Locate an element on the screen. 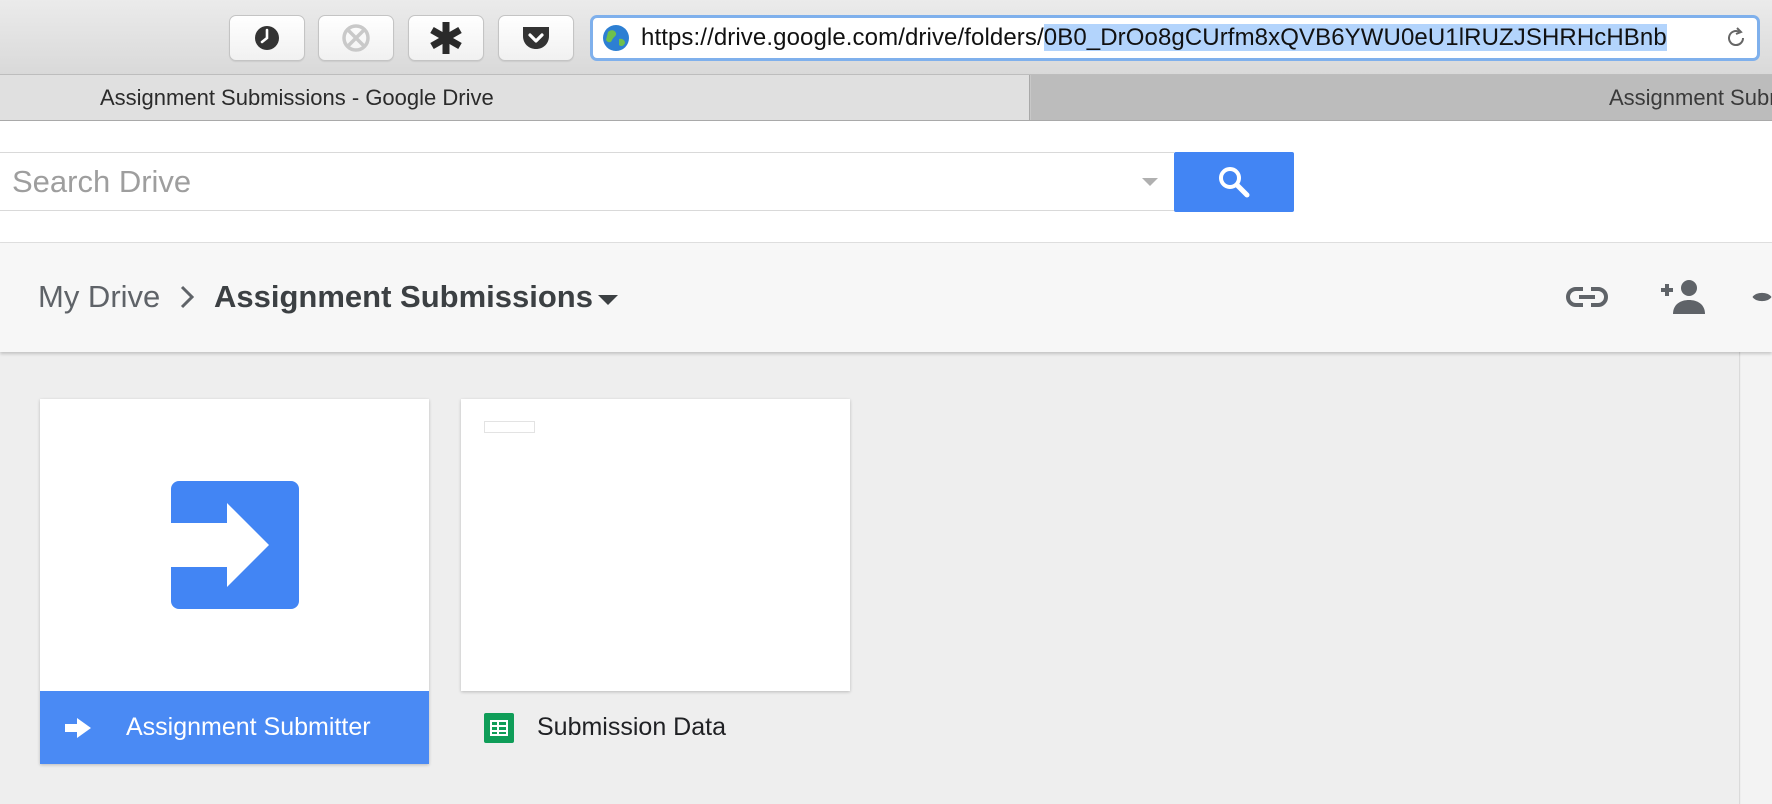  breadcrumb-current: Assignment Submissions is located at coordinates (403, 297).